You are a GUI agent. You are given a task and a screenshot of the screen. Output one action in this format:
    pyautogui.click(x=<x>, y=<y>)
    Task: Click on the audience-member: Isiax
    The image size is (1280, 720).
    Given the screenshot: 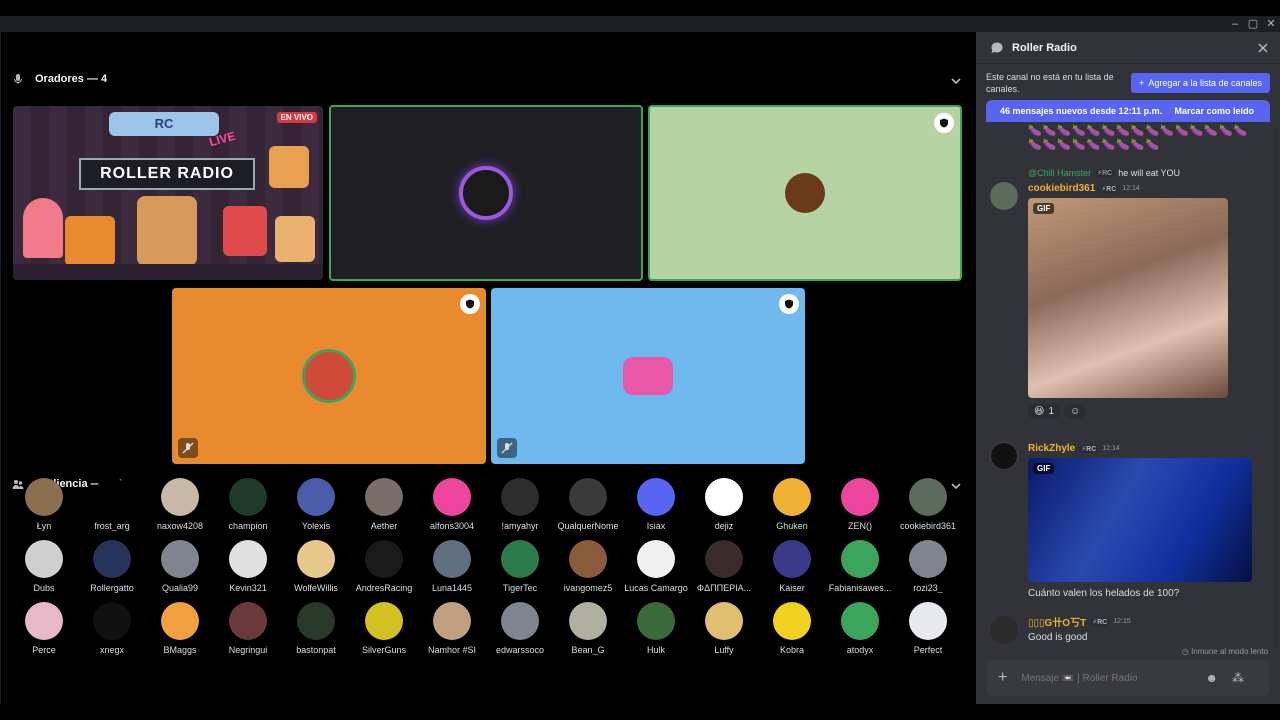 What is the action you would take?
    pyautogui.click(x=656, y=504)
    